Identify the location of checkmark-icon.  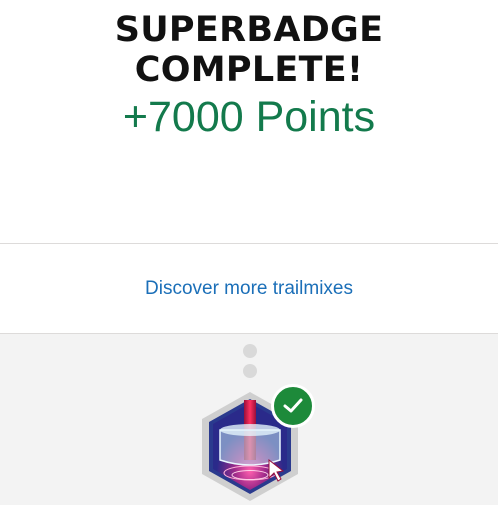
(293, 405).